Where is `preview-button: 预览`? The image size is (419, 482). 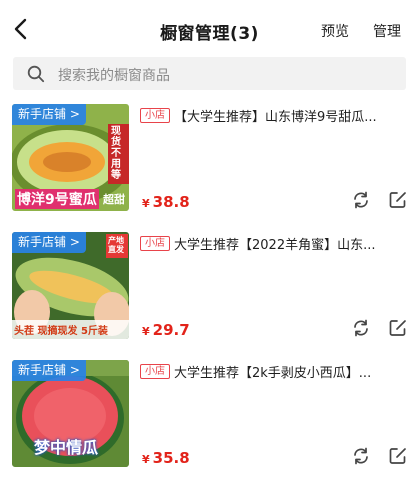
preview-button: 预览 is located at coordinates (335, 31).